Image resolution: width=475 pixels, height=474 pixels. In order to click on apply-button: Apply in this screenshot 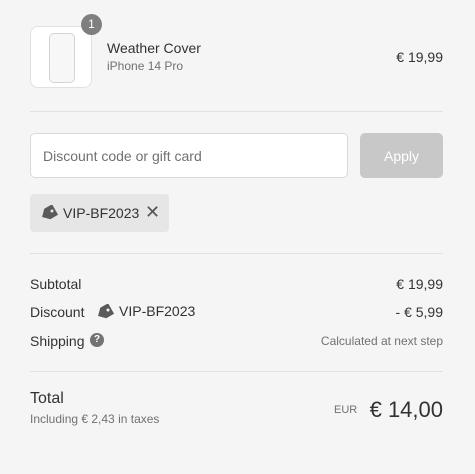, I will do `click(401, 155)`.